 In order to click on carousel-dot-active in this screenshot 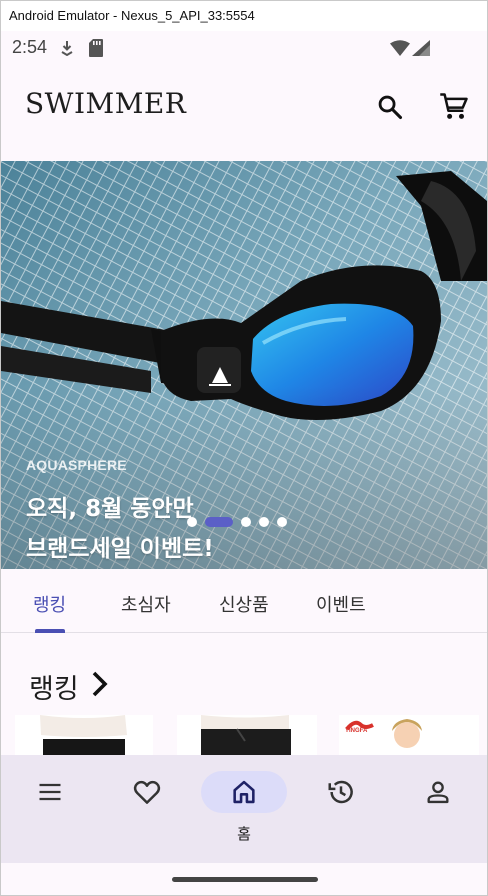, I will do `click(219, 522)`.